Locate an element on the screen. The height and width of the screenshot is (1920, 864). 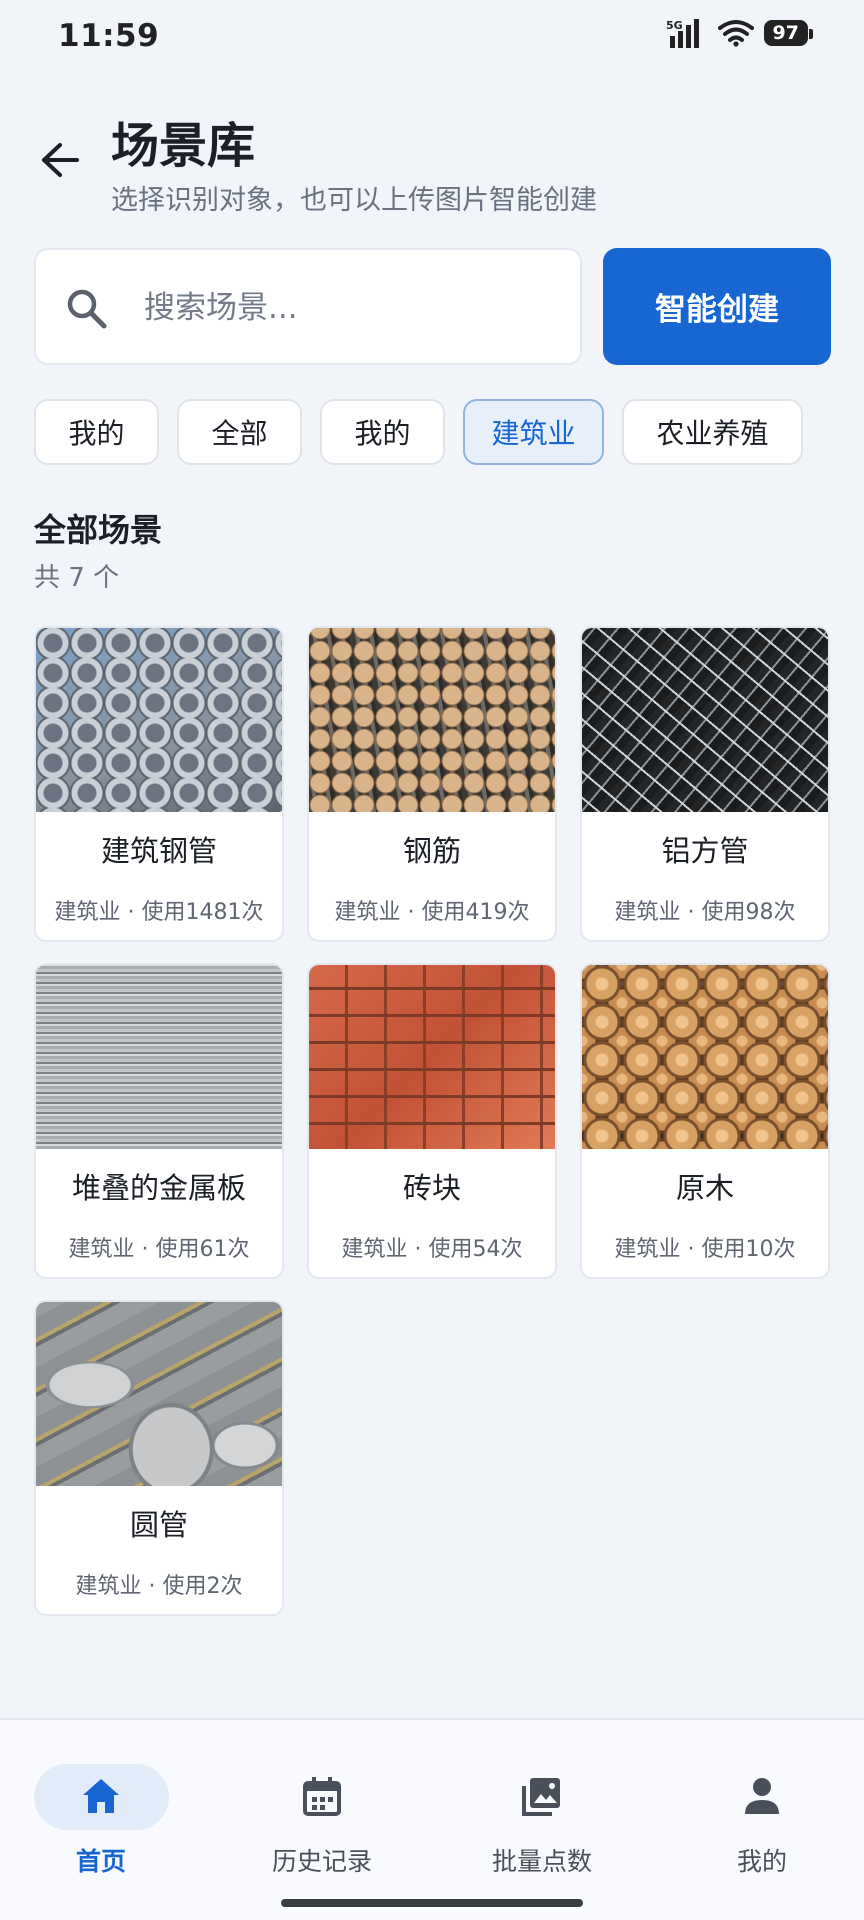
scene-meta: 建筑业 · 使用2次 is located at coordinates (159, 1586).